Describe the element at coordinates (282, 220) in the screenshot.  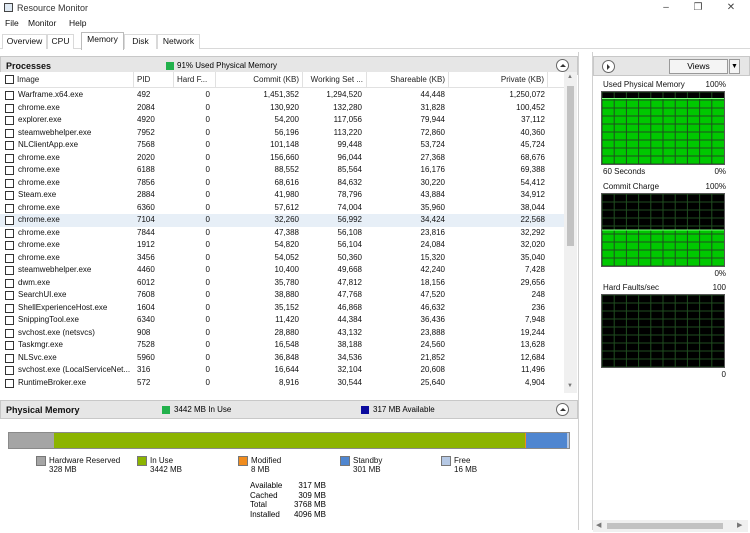
I see `table-row: chrome.exe 7104 0 32,260 56,992 34,424 22,568` at that location.